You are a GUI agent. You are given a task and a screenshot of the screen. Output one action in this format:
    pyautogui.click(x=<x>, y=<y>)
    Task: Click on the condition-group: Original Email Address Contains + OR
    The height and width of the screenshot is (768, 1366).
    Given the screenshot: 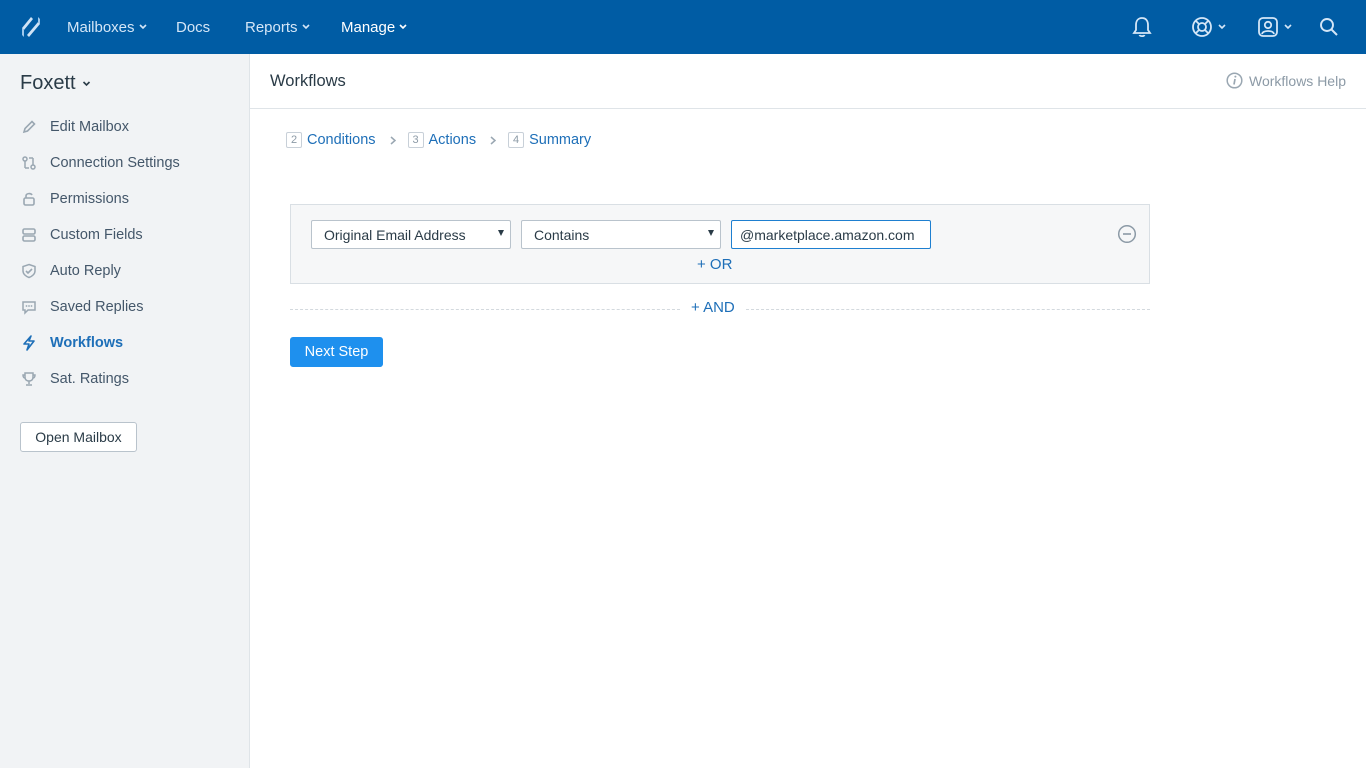 What is the action you would take?
    pyautogui.click(x=720, y=244)
    